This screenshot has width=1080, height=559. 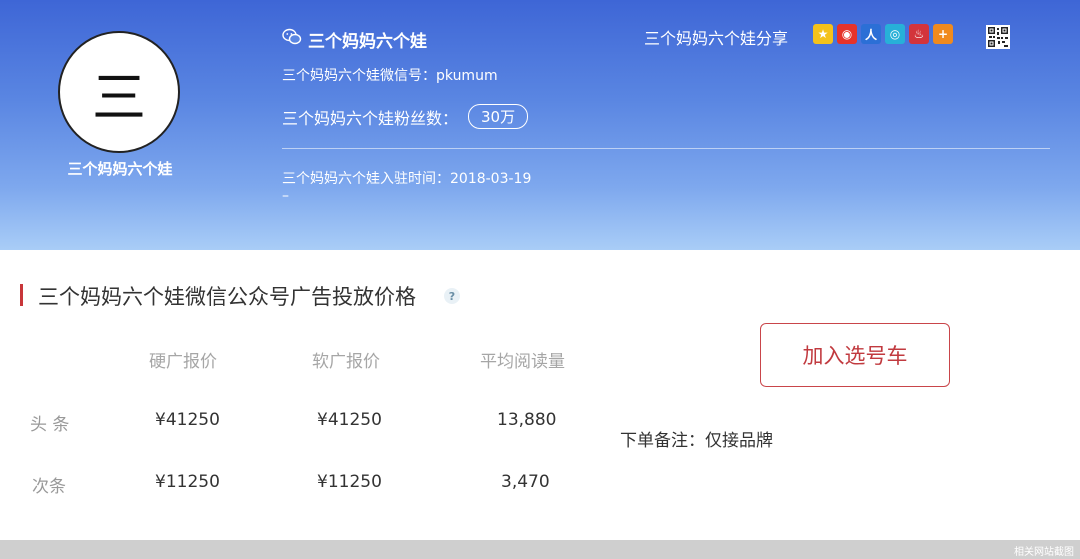 What do you see at coordinates (119, 92) in the screenshot?
I see `avatar: 三` at bounding box center [119, 92].